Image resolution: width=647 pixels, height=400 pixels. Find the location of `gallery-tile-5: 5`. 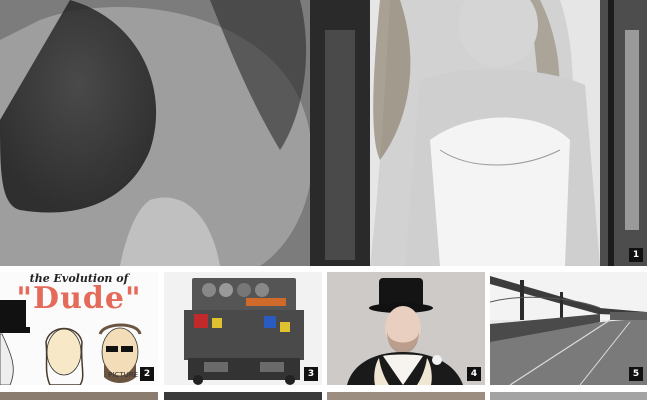

gallery-tile-5: 5 is located at coordinates (568, 328).